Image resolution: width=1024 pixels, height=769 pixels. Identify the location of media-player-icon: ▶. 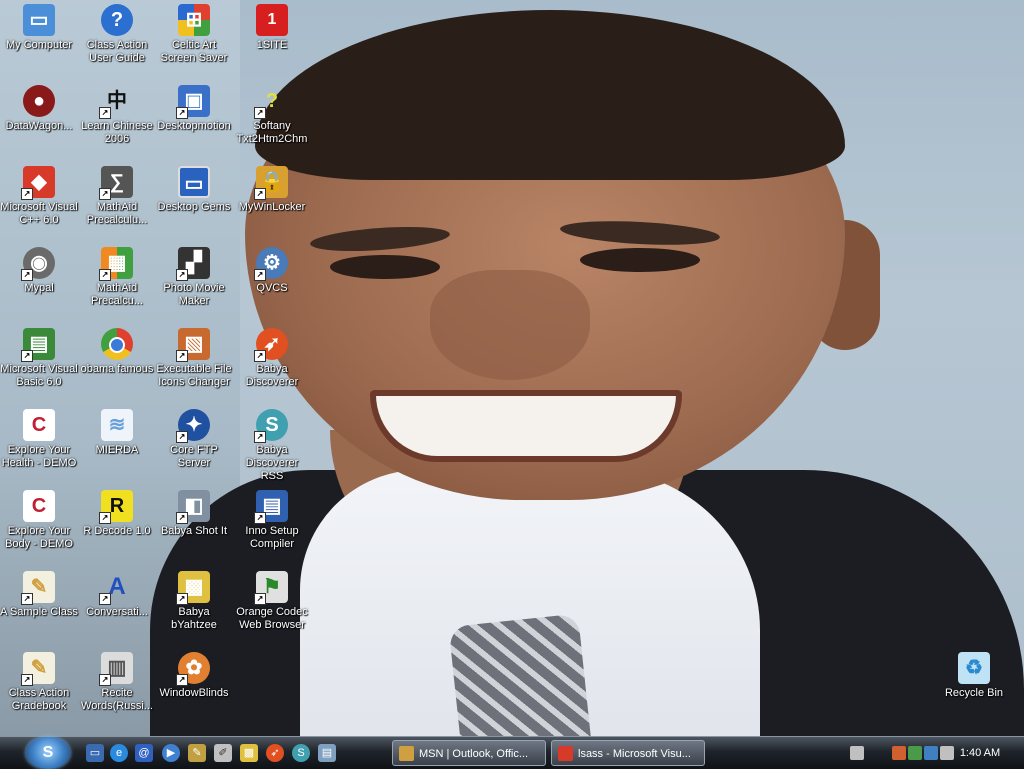
(171, 753).